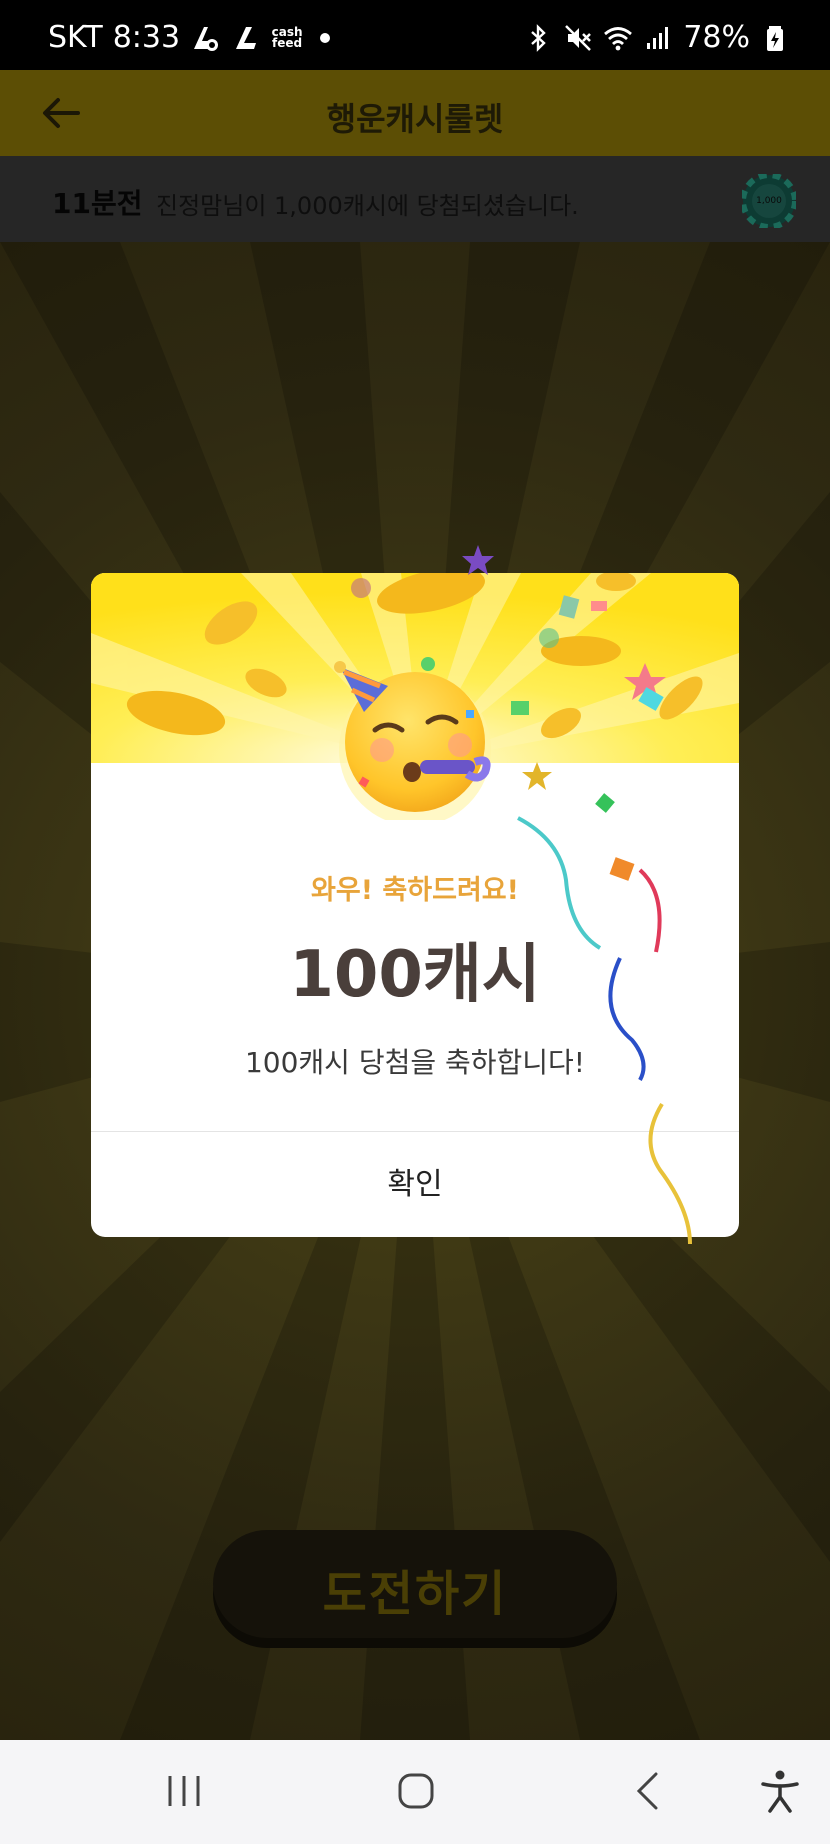 The height and width of the screenshot is (1844, 830). Describe the element at coordinates (412, 738) in the screenshot. I see `party-face-icon` at that location.